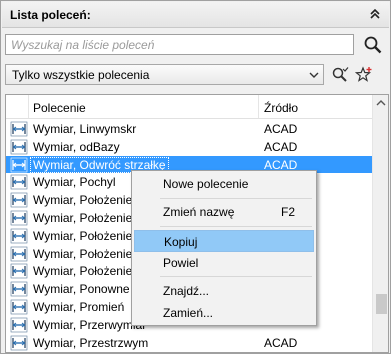 This screenshot has width=391, height=354. I want to click on magnifier-icon, so click(373, 44).